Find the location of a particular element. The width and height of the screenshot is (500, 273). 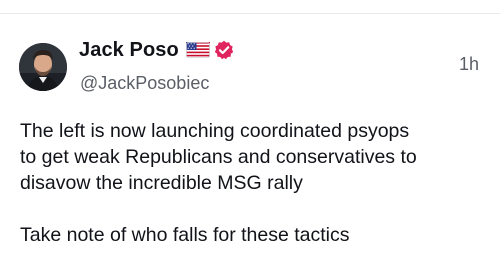

author-display-name: Jack Poso is located at coordinates (129, 50).